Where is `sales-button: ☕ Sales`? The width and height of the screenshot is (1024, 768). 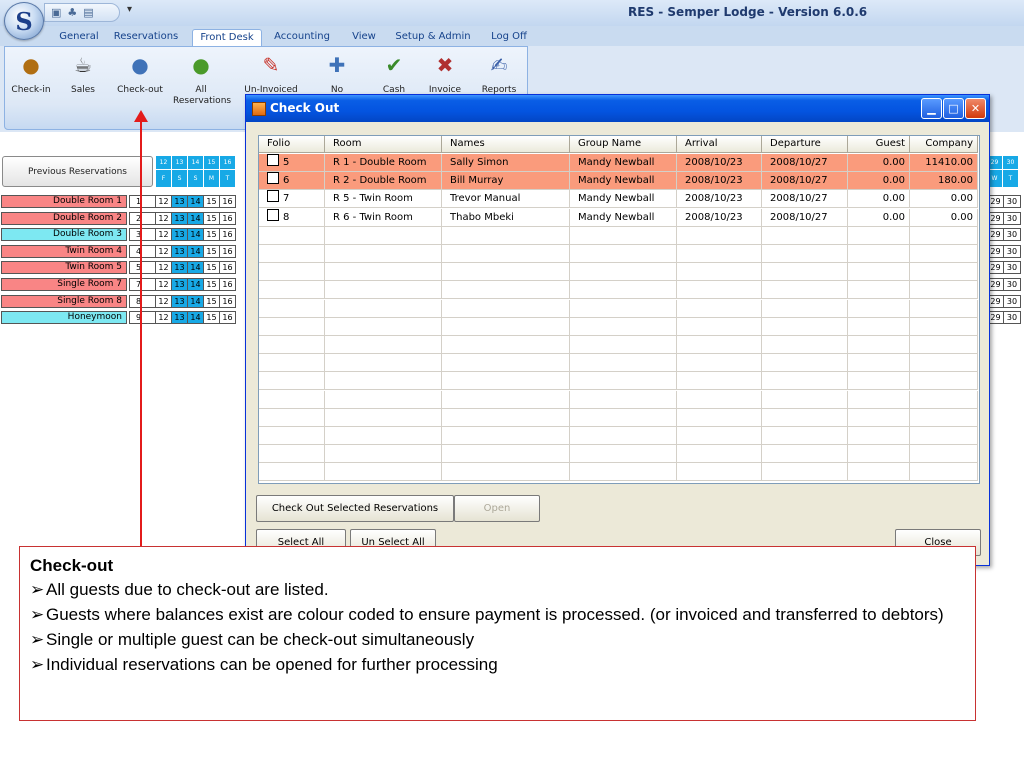 sales-button: ☕ Sales is located at coordinates (83, 74).